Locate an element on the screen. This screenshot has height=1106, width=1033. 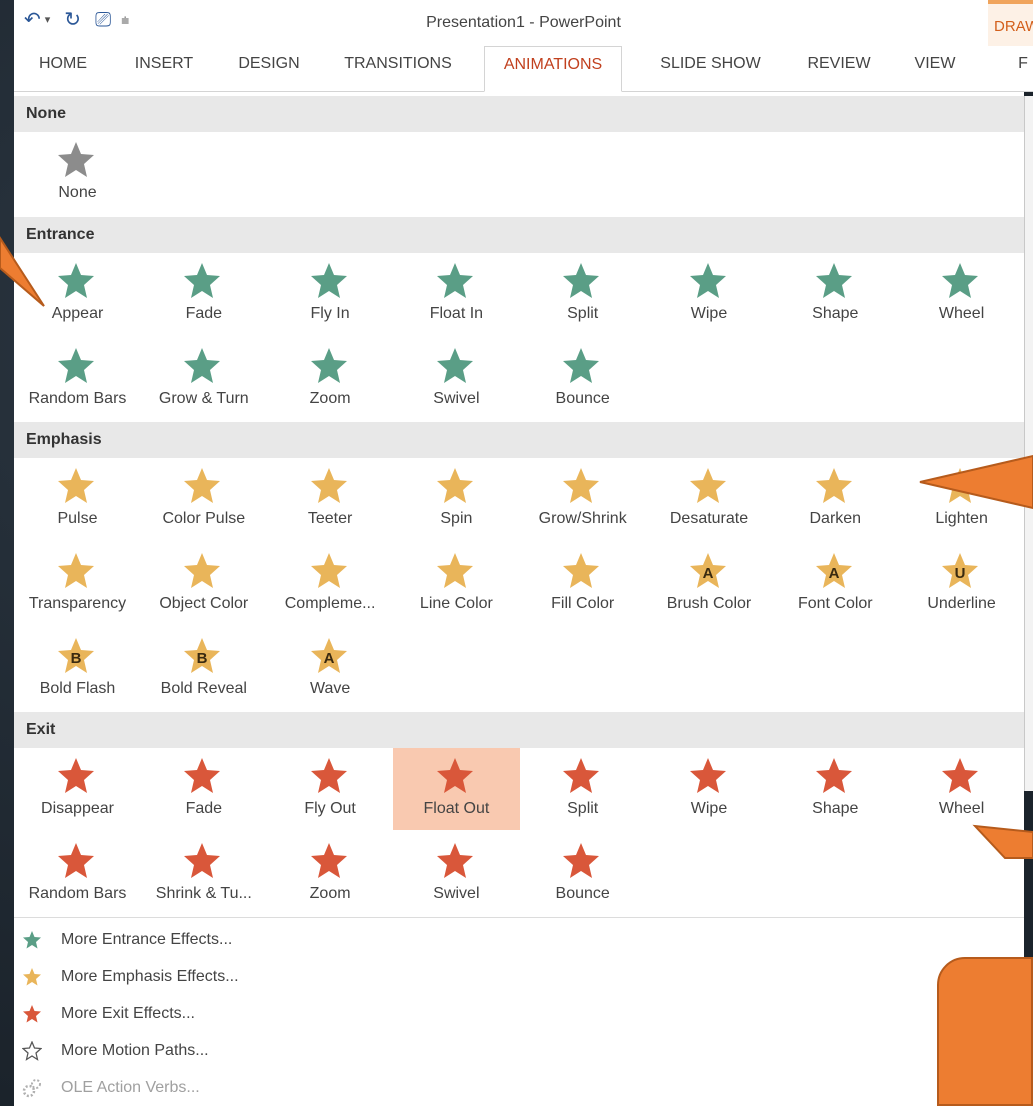
effect-label: Random Bars is located at coordinates (77, 893).